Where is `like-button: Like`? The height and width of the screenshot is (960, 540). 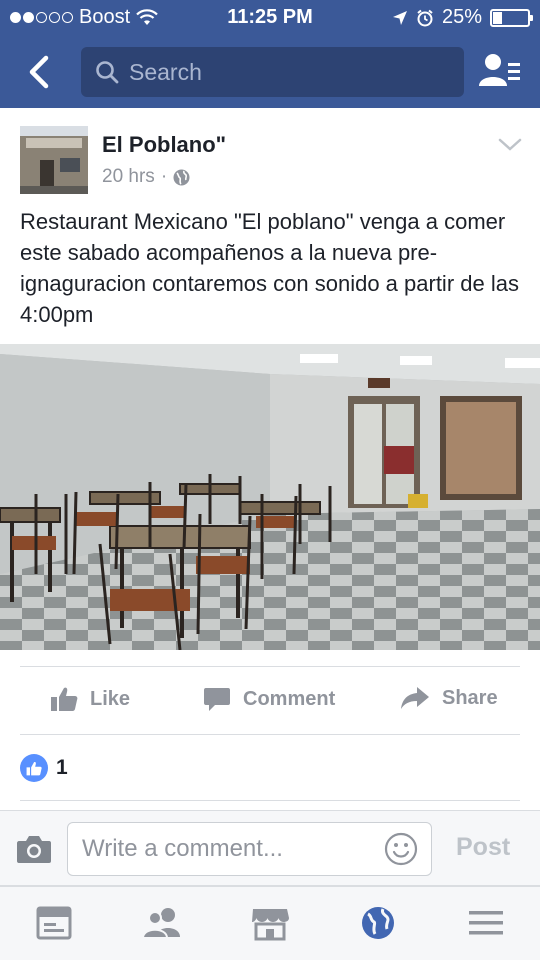
like-button: Like is located at coordinates (90, 699).